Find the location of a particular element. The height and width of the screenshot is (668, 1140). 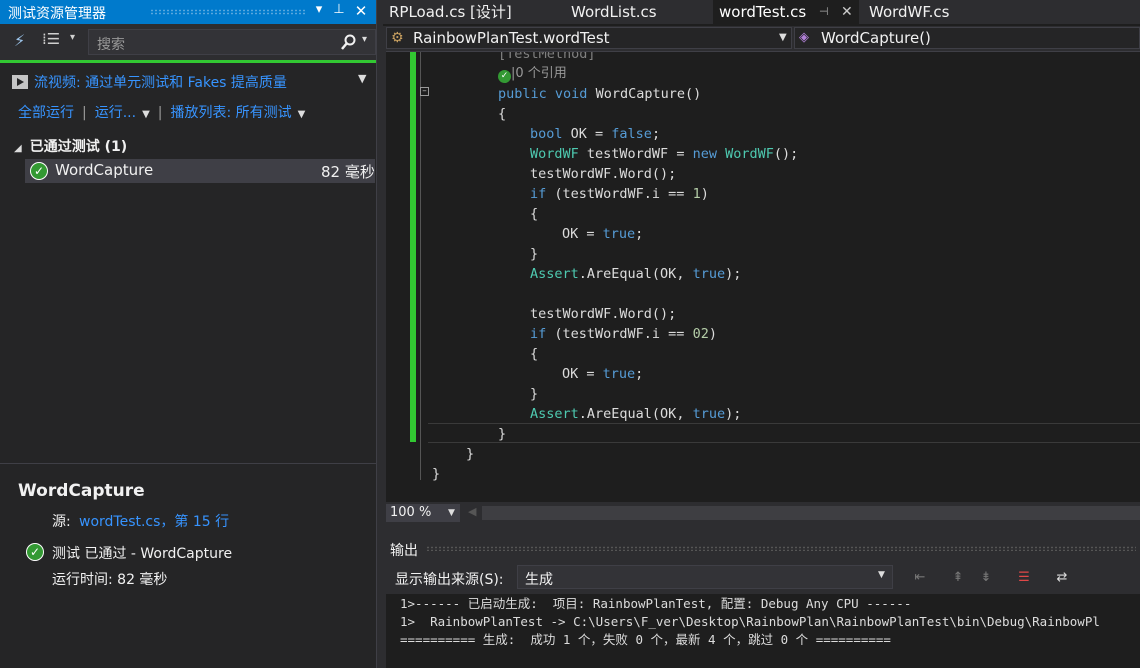

output-title: 输出 is located at coordinates (404, 551).